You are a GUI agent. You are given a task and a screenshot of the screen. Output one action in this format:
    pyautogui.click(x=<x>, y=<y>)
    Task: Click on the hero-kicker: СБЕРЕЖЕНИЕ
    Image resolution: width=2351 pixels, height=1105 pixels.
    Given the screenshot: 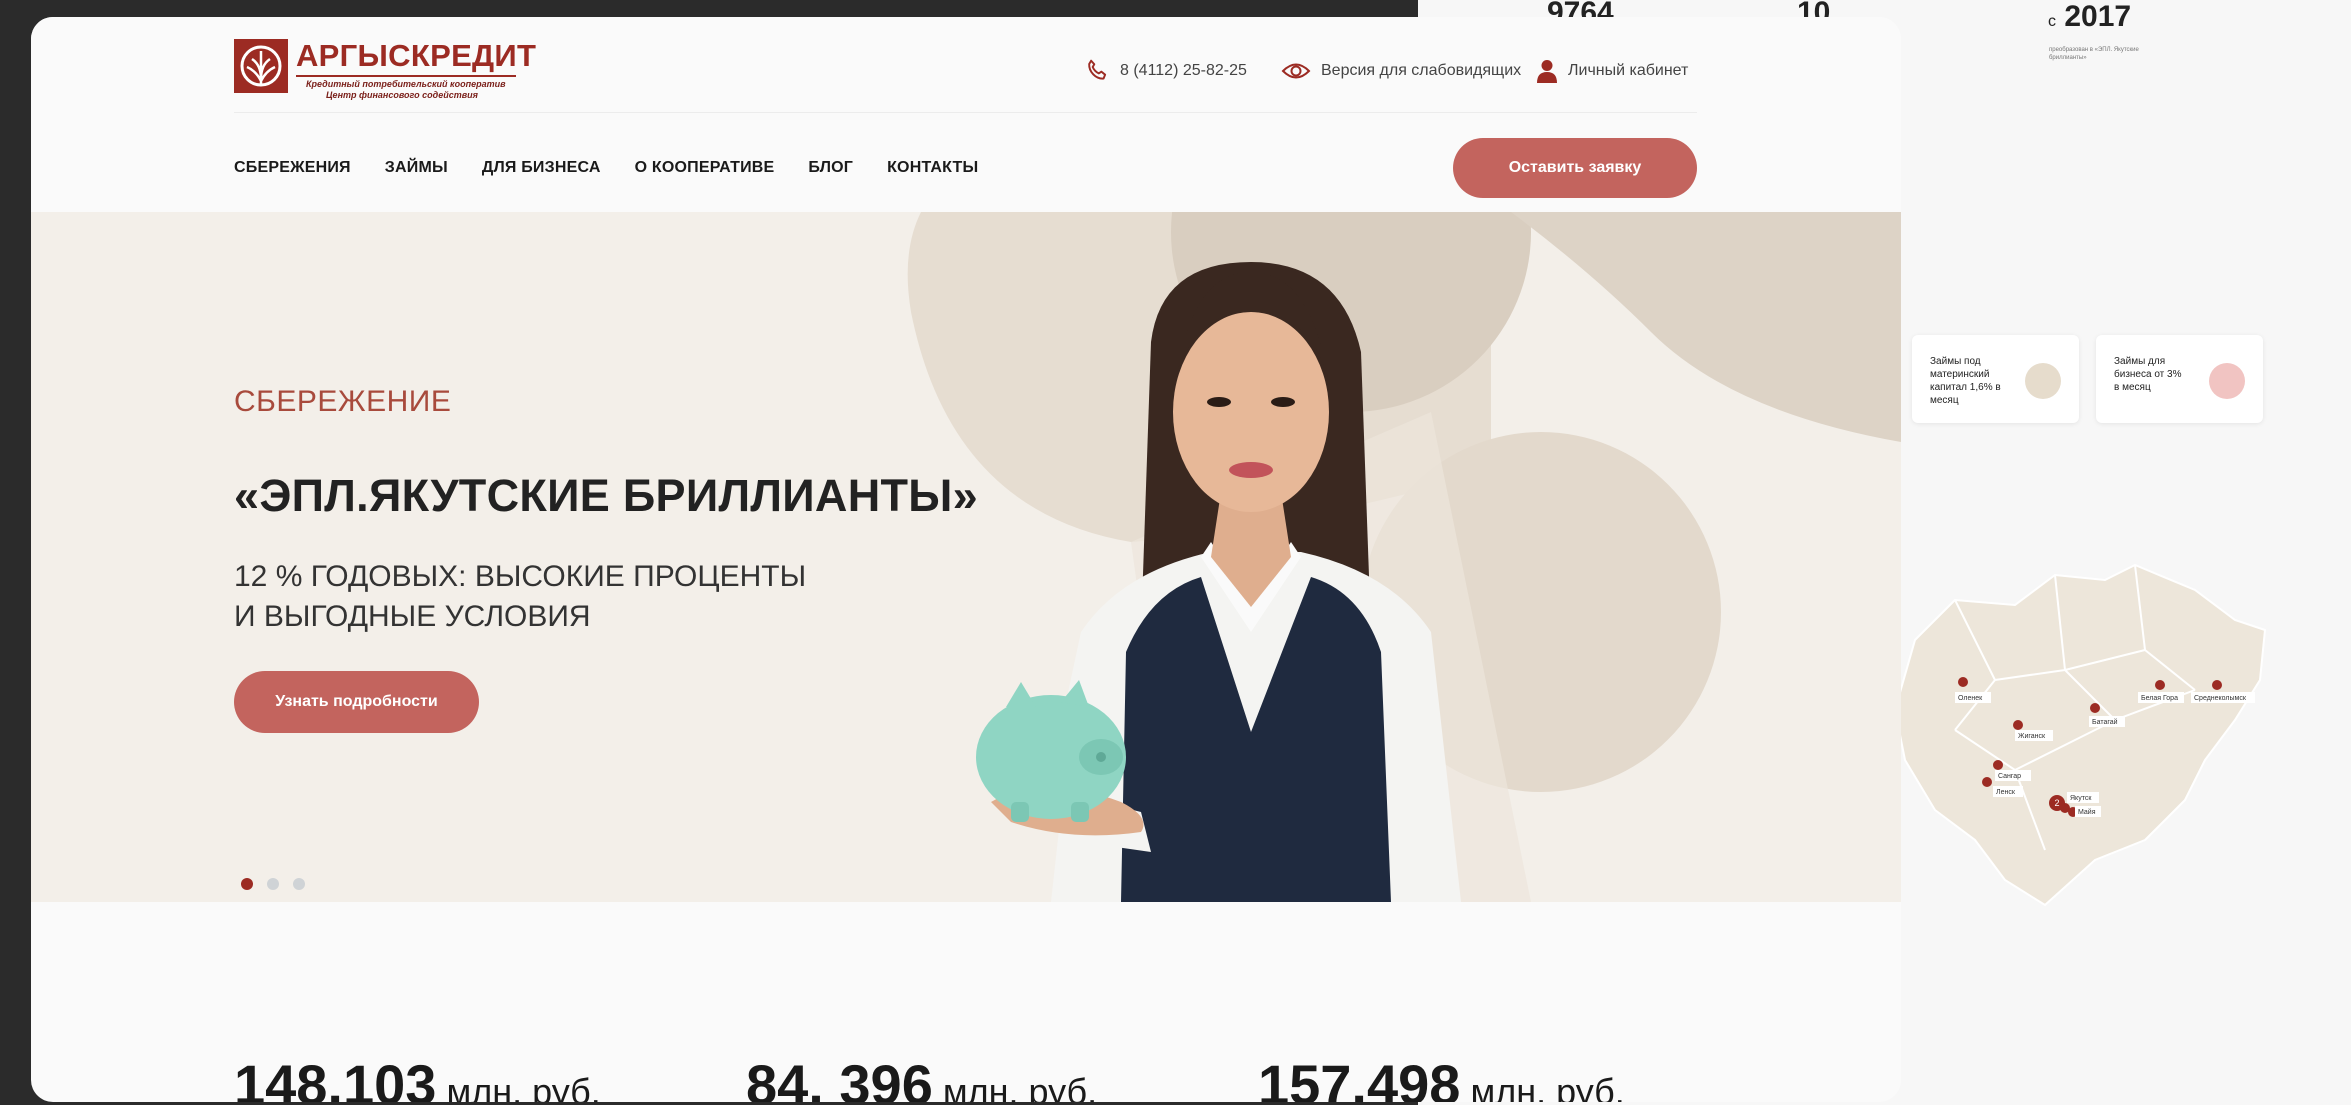 What is the action you would take?
    pyautogui.click(x=343, y=401)
    